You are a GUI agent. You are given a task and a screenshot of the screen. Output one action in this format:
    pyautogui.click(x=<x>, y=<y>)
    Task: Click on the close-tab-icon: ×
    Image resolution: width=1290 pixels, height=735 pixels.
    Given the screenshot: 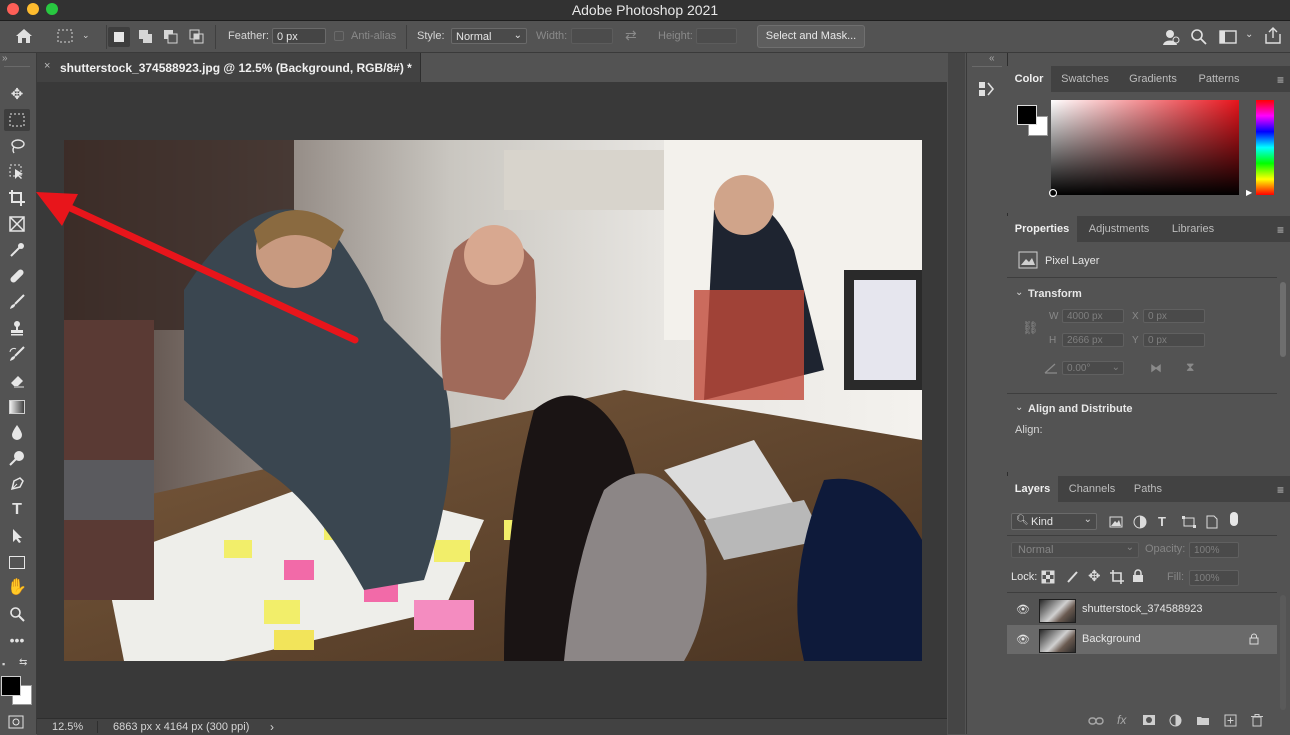 What is the action you would take?
    pyautogui.click(x=47, y=66)
    